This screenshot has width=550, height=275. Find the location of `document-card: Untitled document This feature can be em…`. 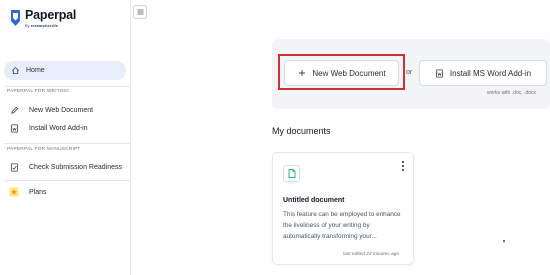

document-card: Untitled document This feature can be em… is located at coordinates (343, 208).